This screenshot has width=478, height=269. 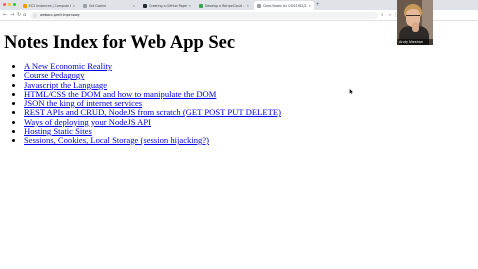 What do you see at coordinates (14, 4) in the screenshot?
I see `maximize-window-dot` at bounding box center [14, 4].